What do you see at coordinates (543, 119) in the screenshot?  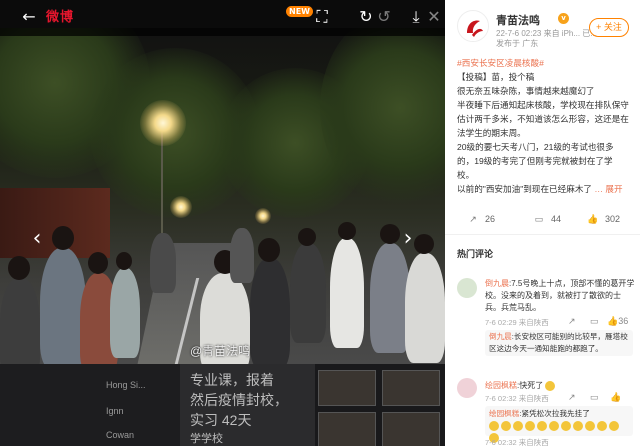 I see `post-line: 估计两千多米，不知道该怎么形容，这还是在` at bounding box center [543, 119].